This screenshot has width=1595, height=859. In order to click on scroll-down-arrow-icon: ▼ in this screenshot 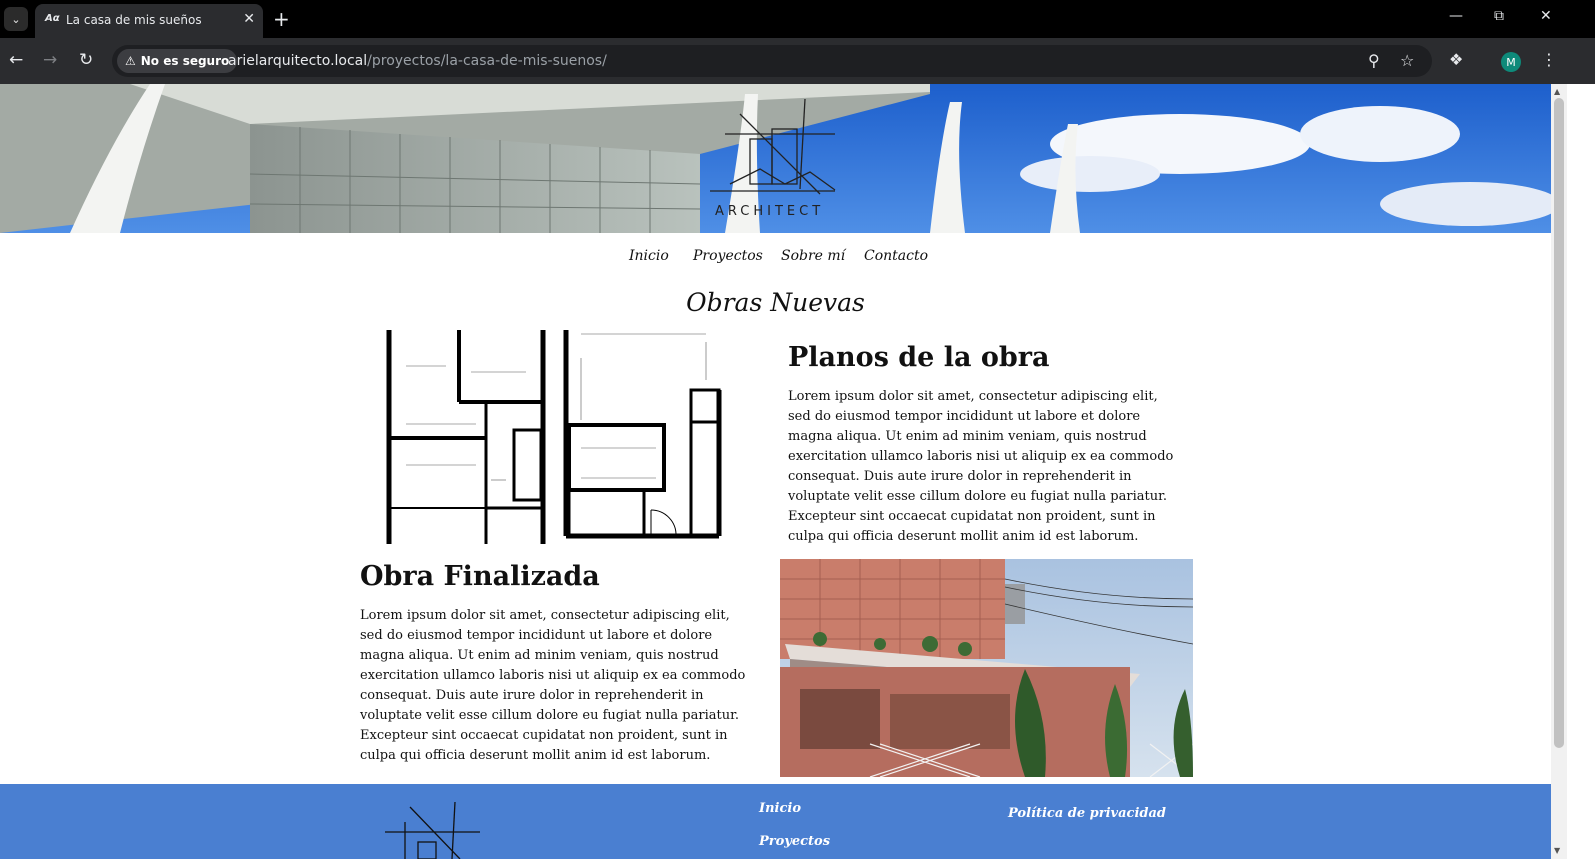, I will do `click(1557, 850)`.